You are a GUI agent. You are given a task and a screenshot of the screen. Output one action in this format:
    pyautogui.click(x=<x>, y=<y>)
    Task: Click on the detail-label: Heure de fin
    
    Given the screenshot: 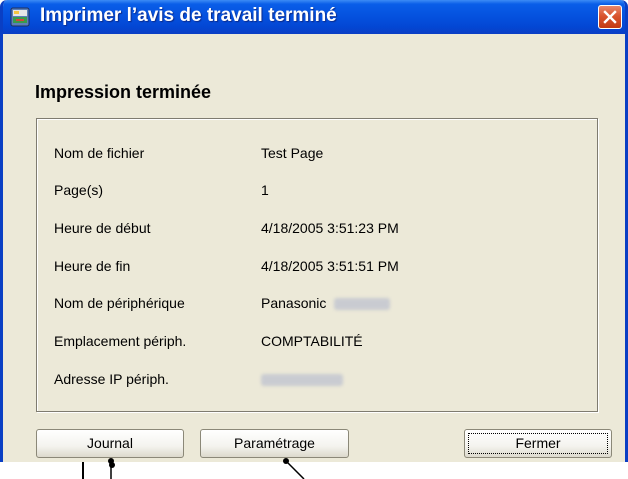 What is the action you would take?
    pyautogui.click(x=92, y=266)
    